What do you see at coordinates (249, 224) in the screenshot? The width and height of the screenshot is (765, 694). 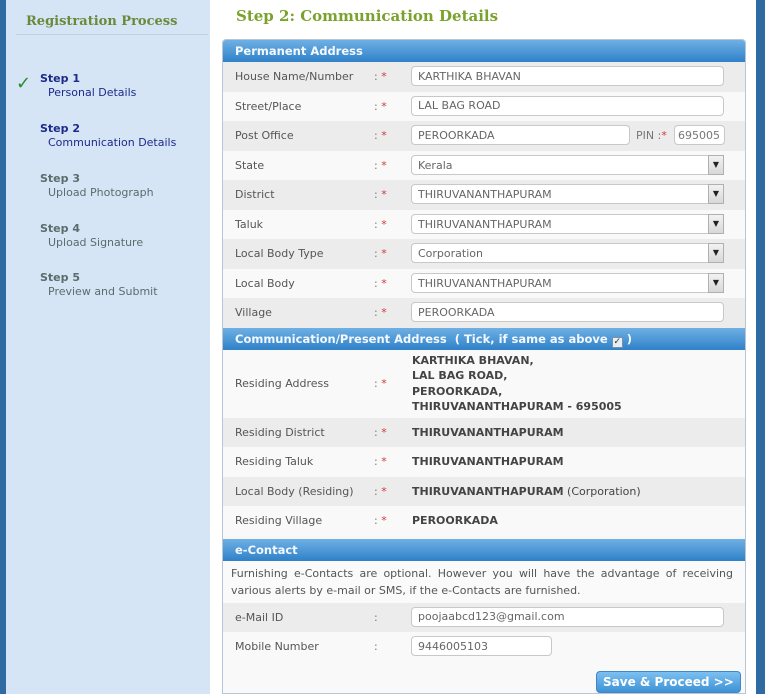 I see `taluk-label: Taluk` at bounding box center [249, 224].